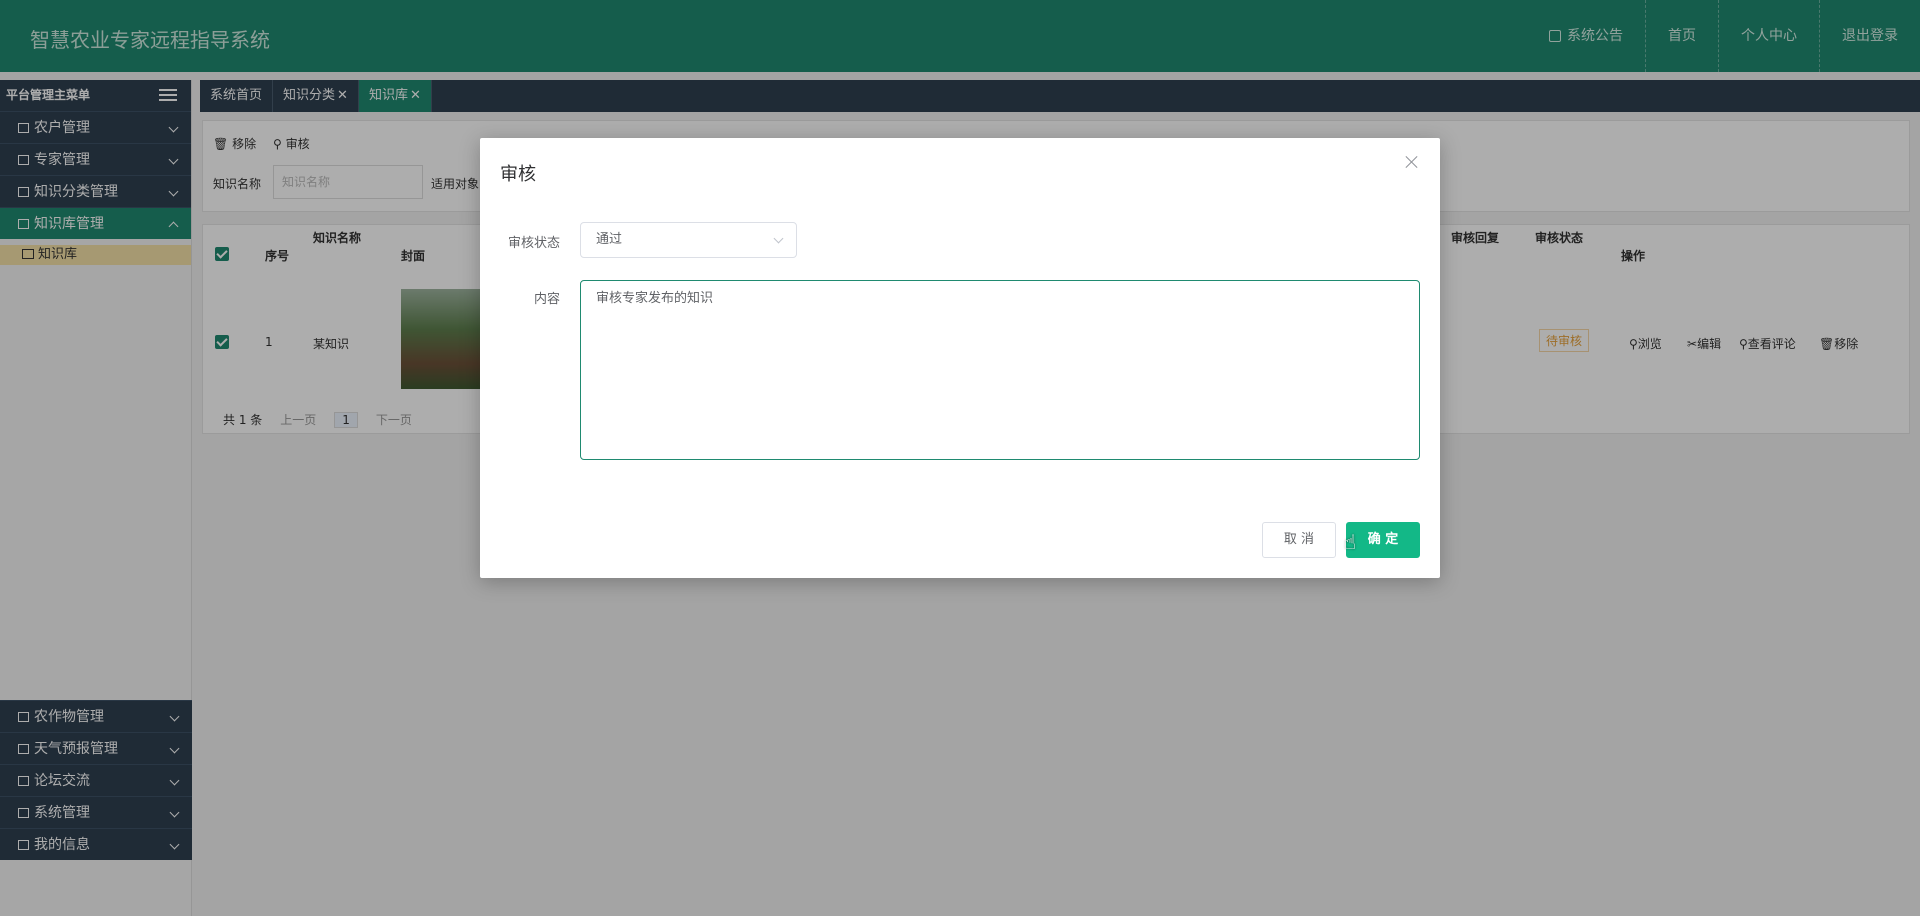 Image resolution: width=1920 pixels, height=916 pixels. I want to click on status-select-value: 通过, so click(609, 239).